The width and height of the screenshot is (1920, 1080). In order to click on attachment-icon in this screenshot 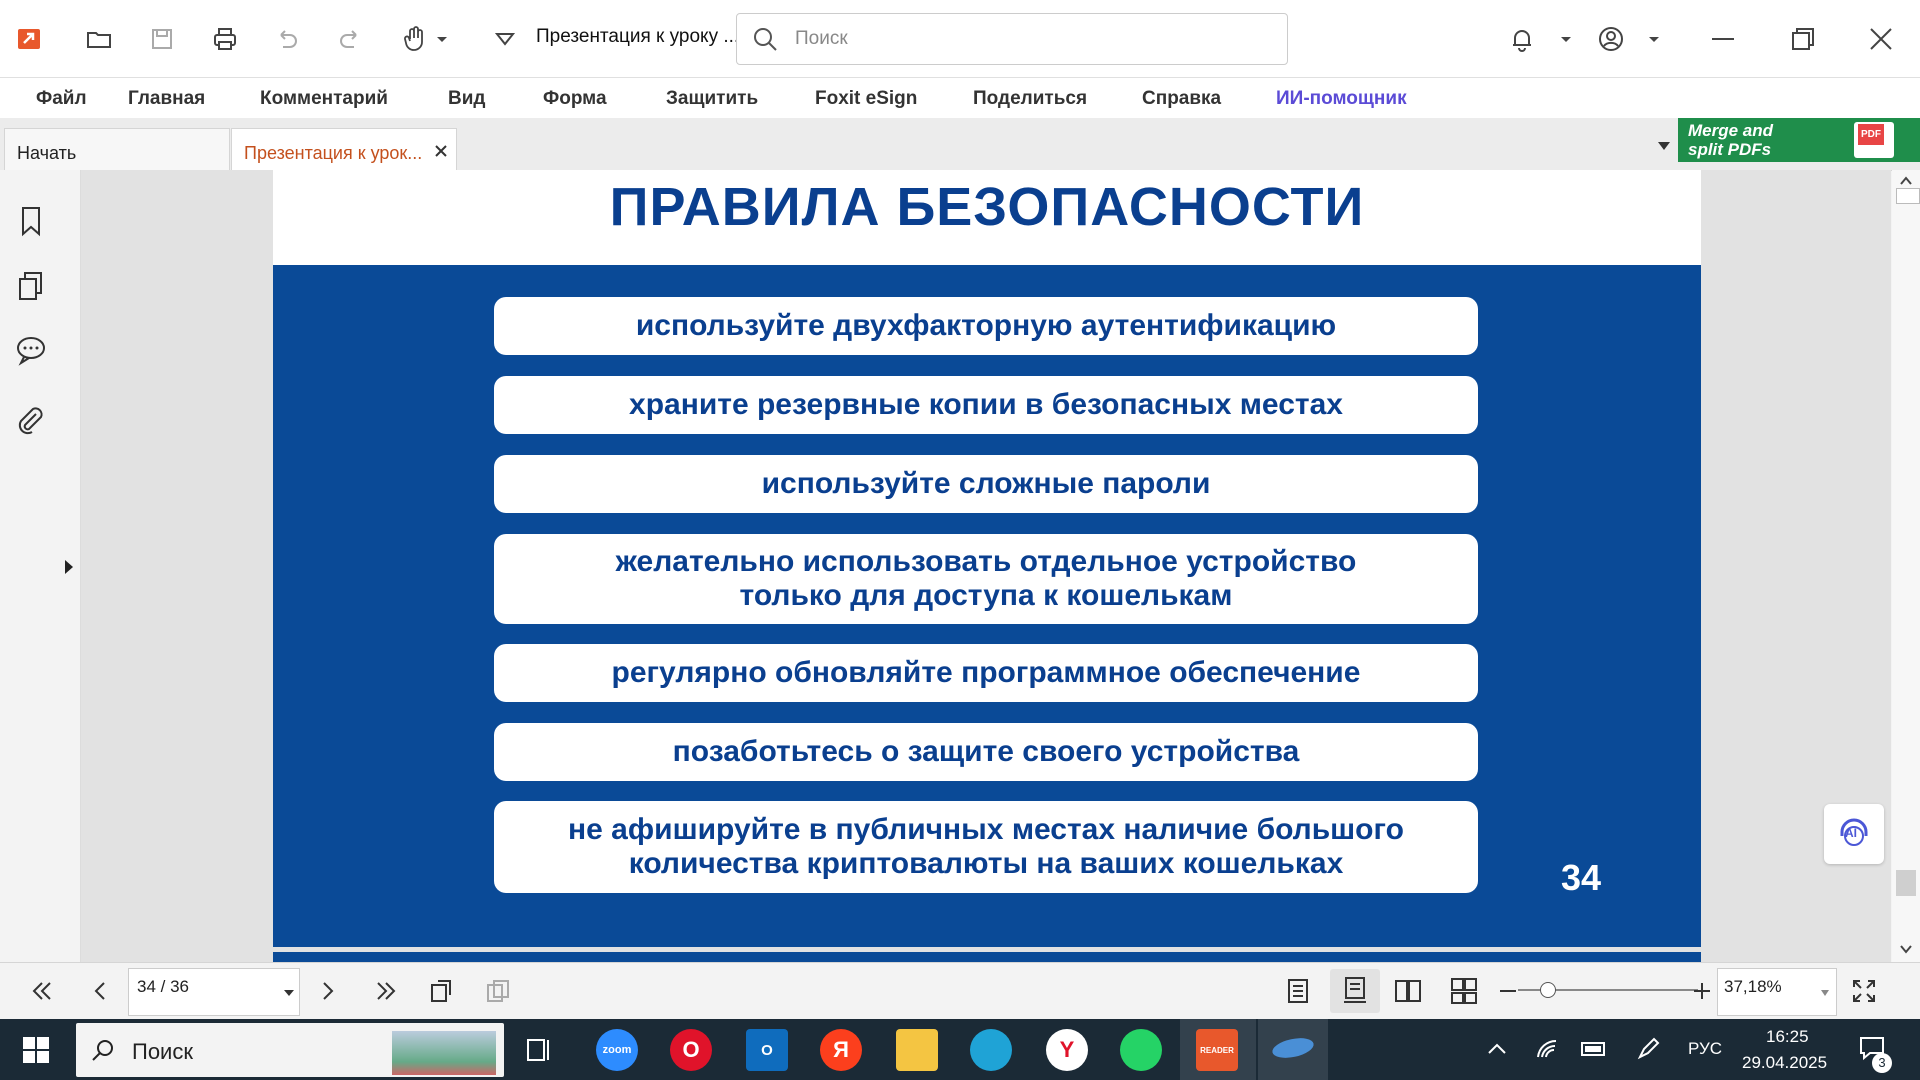, I will do `click(31, 421)`.